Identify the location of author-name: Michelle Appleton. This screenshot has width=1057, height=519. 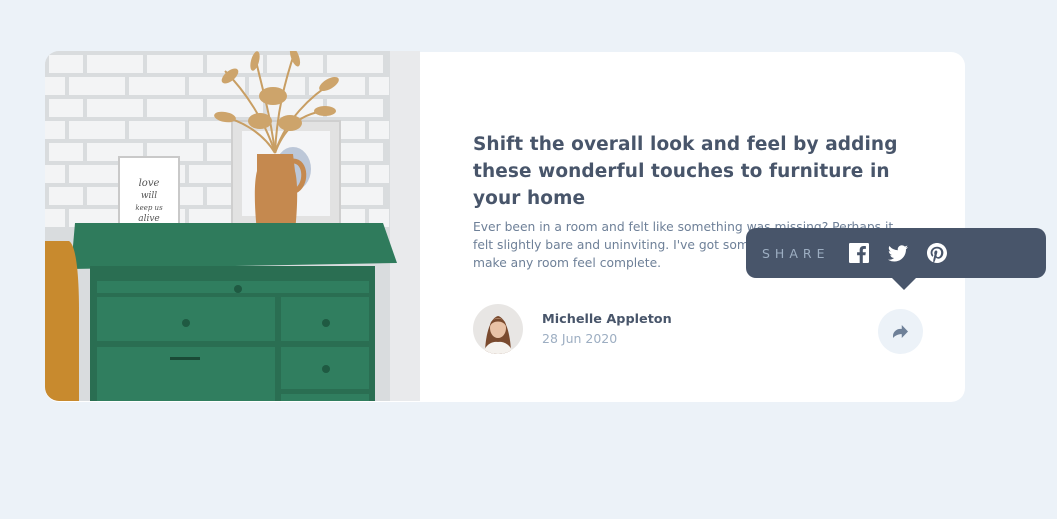
(607, 319).